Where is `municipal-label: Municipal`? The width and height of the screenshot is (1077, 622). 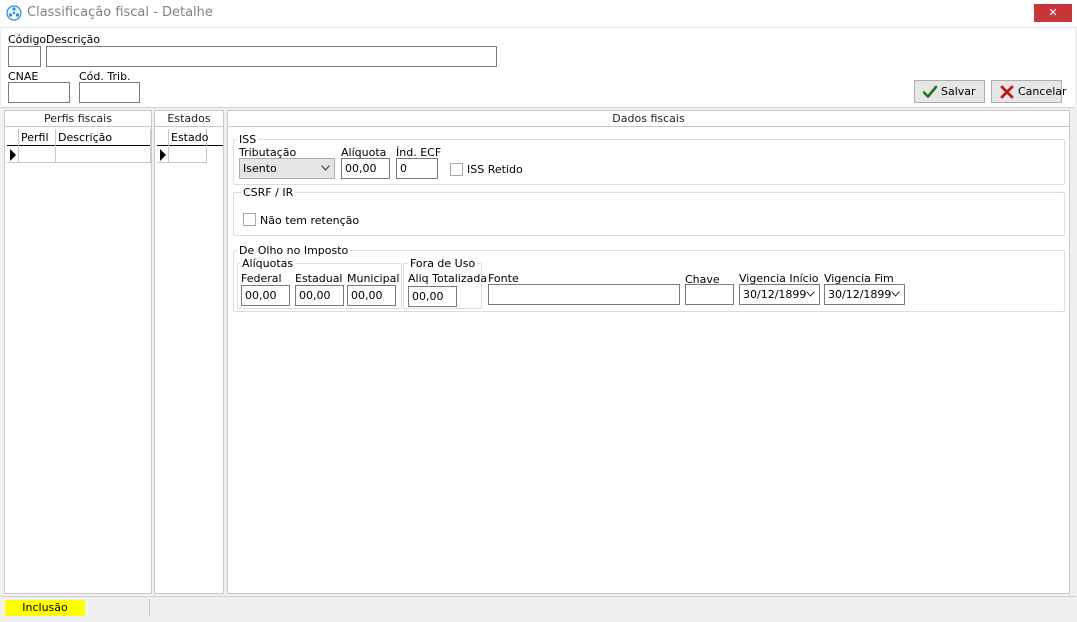 municipal-label: Municipal is located at coordinates (373, 278).